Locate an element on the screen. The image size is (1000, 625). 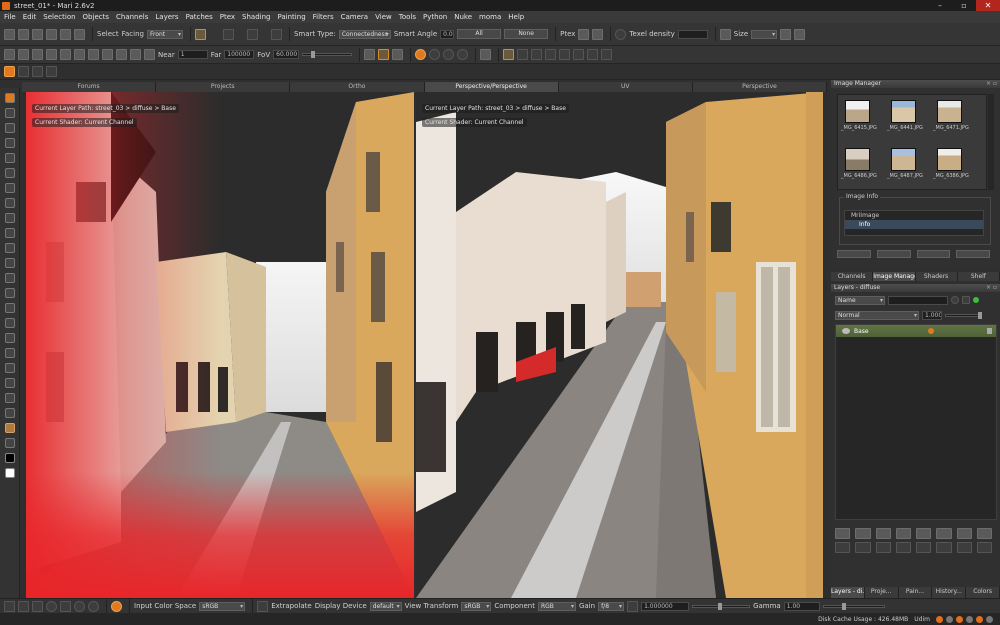
rotate-icon is located at coordinates (370, 54).